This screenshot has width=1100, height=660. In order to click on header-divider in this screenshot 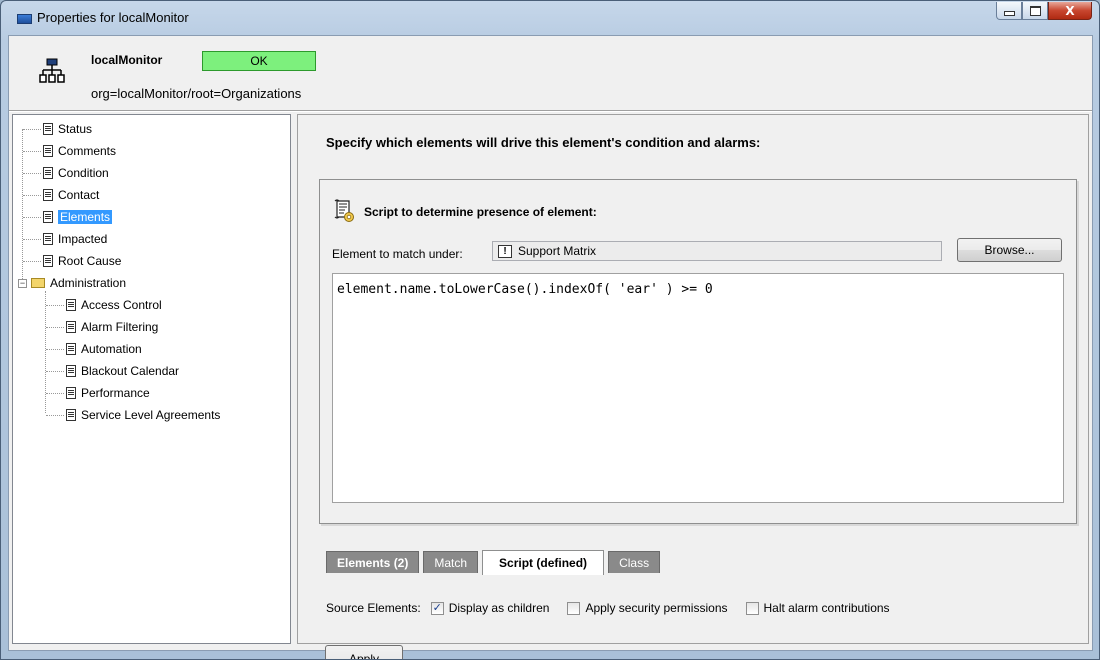, I will do `click(550, 111)`.